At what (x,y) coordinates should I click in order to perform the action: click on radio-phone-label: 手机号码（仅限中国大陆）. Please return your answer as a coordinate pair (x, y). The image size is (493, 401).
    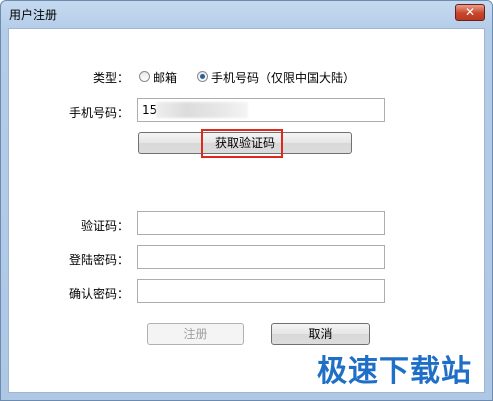
    Looking at the image, I should click on (283, 77).